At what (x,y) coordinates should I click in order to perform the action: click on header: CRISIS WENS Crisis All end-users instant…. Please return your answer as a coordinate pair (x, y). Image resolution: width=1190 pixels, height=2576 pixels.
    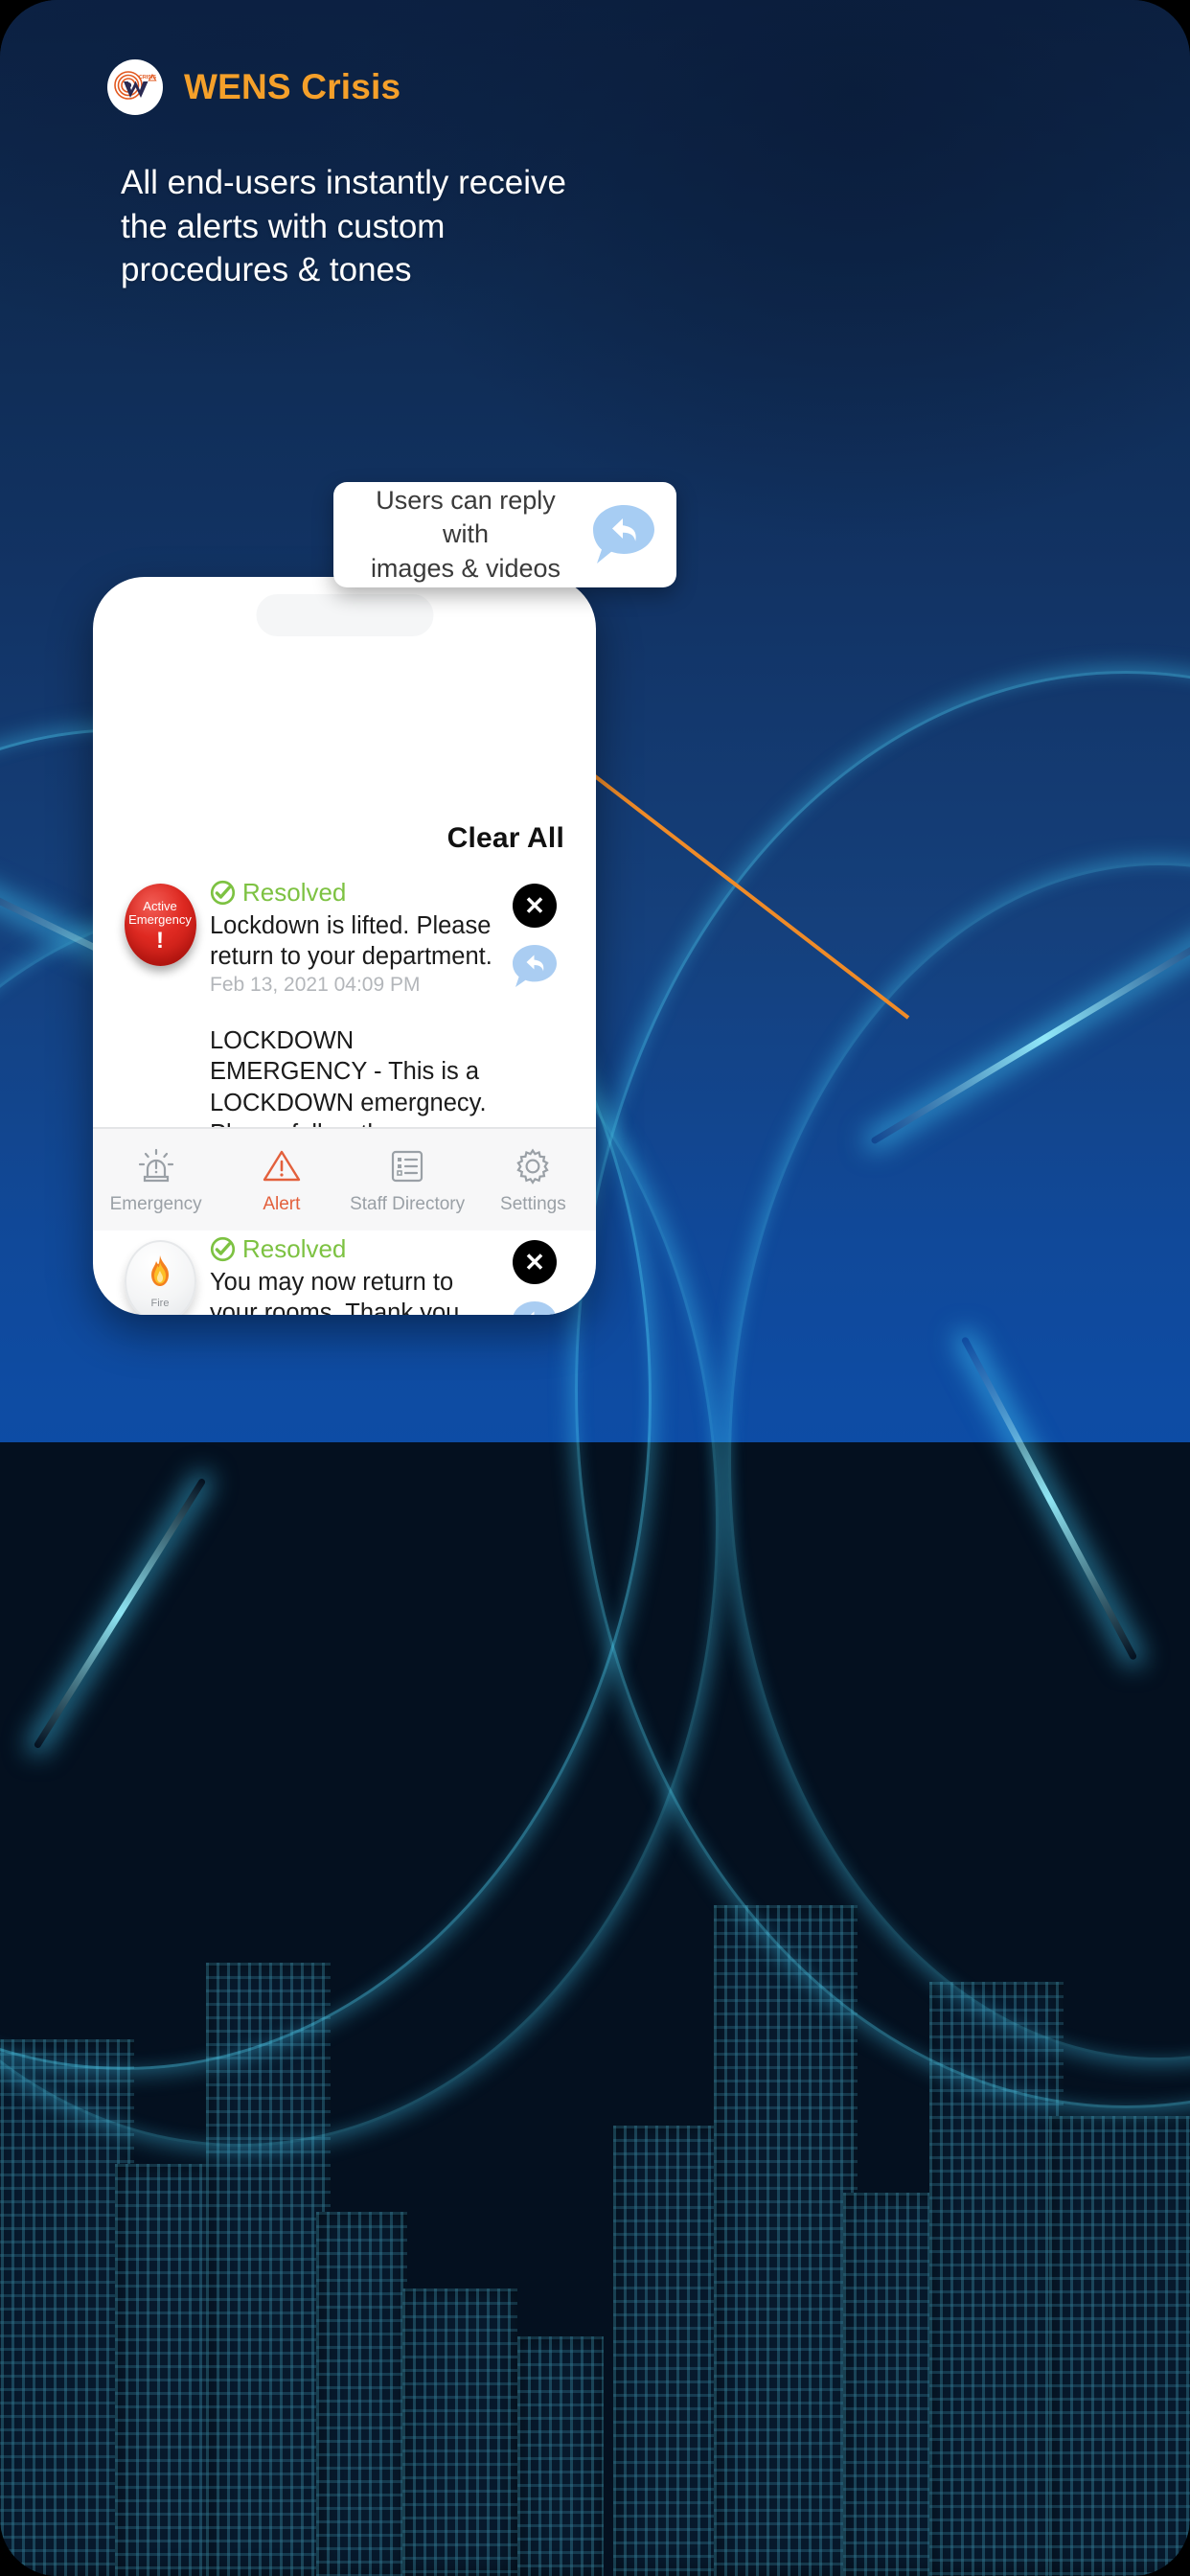
    Looking at the image, I should click on (595, 146).